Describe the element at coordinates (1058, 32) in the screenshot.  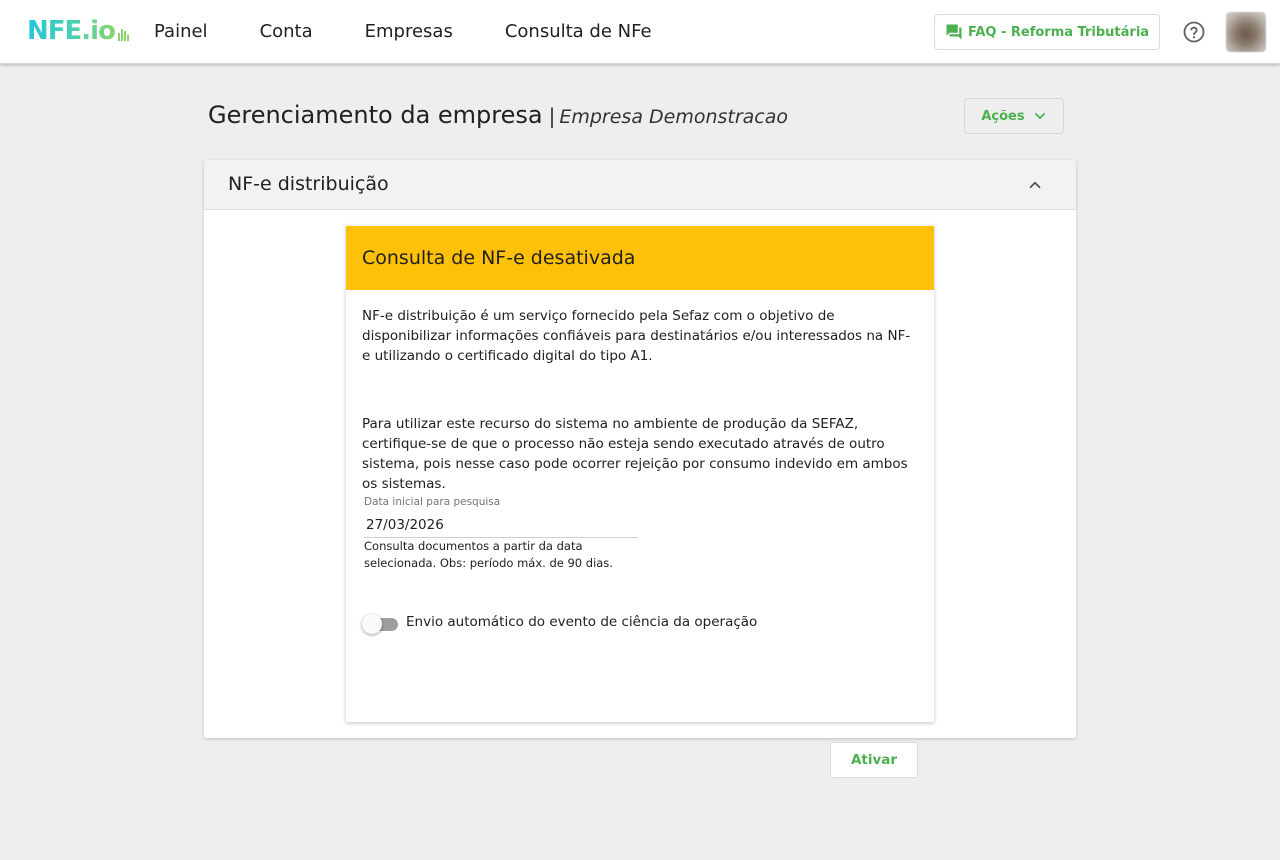
I see `faq-button-label: FAQ - Reforma Tributária` at that location.